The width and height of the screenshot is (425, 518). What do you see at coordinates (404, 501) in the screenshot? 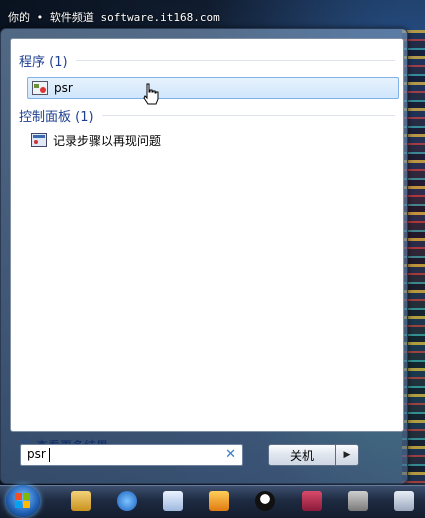
I see `device-icon` at bounding box center [404, 501].